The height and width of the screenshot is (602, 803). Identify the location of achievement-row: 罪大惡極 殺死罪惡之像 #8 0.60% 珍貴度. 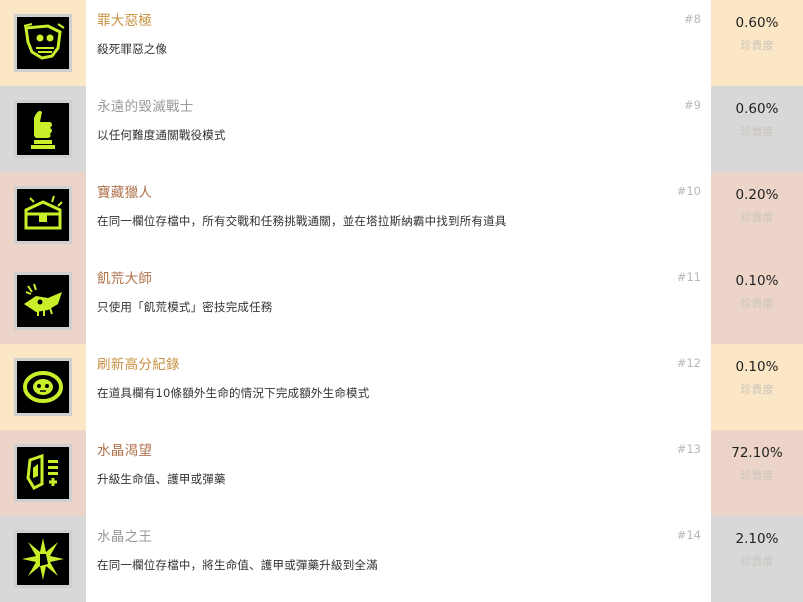
(401, 43).